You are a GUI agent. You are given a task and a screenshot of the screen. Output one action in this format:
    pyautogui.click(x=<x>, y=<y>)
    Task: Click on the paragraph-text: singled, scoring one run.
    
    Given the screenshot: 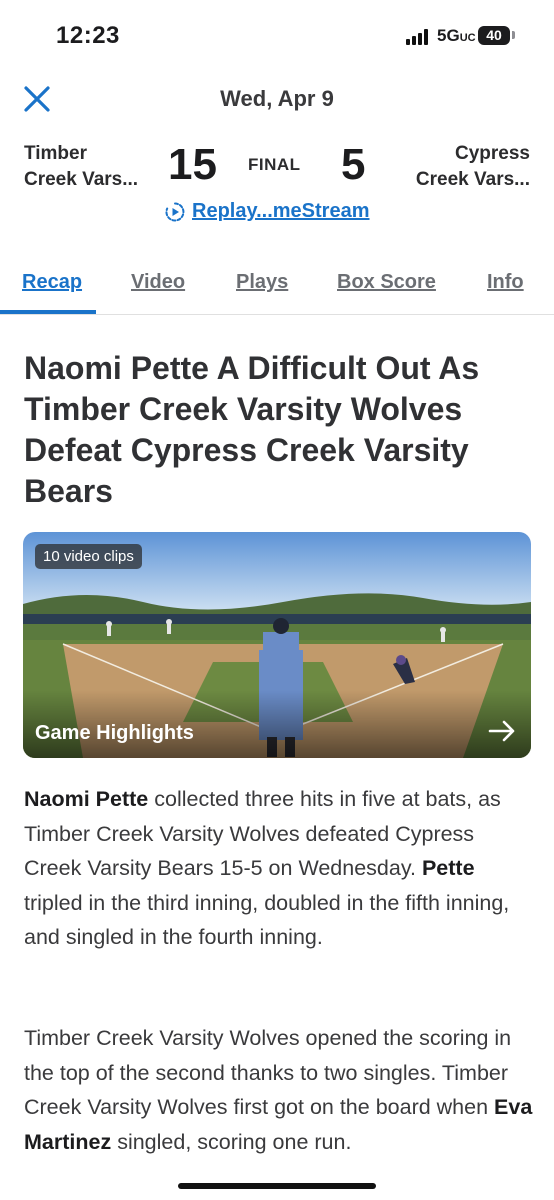 What is the action you would take?
    pyautogui.click(x=231, y=1141)
    